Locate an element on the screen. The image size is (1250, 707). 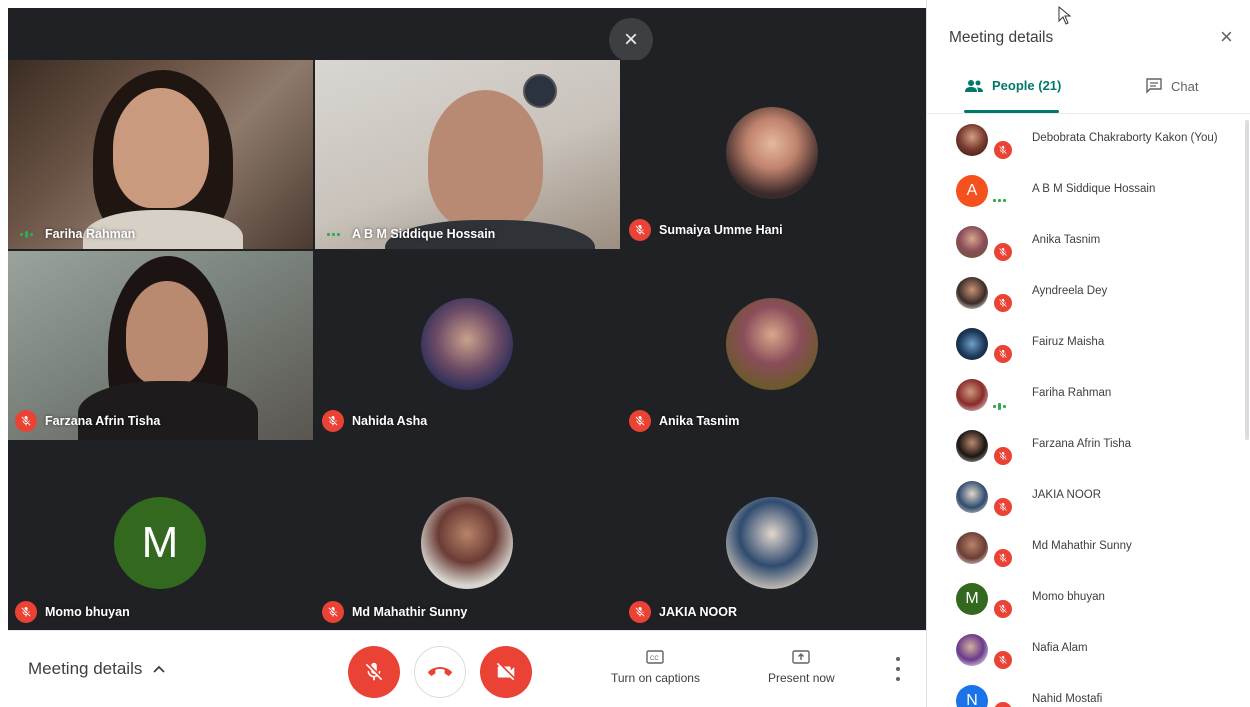
participant-name: Farzana Afrin Tisha is located at coordinates (1082, 444).